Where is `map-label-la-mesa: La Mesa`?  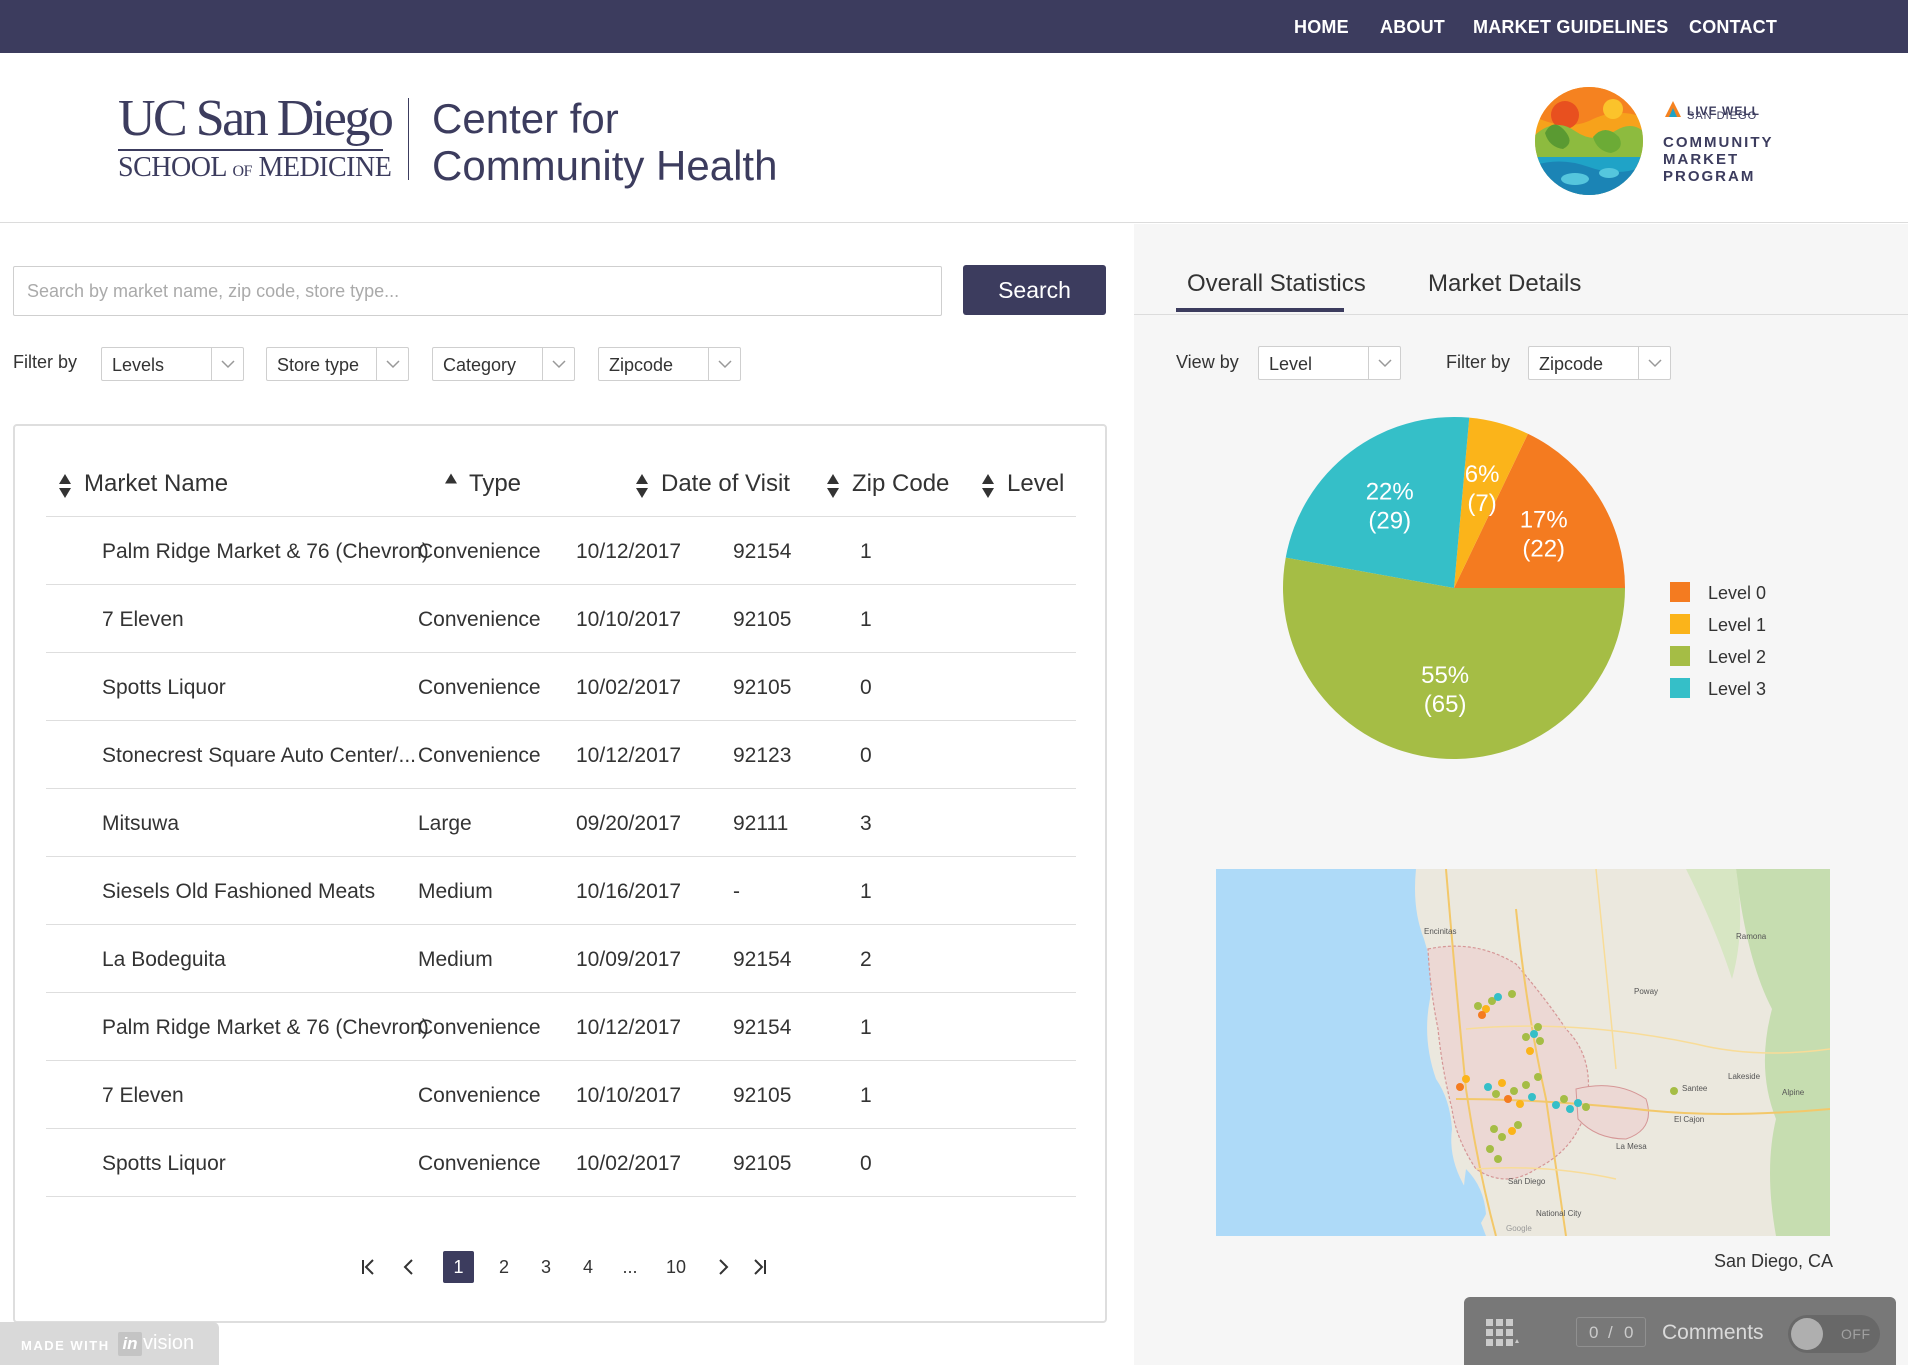 map-label-la-mesa: La Mesa is located at coordinates (1631, 1146).